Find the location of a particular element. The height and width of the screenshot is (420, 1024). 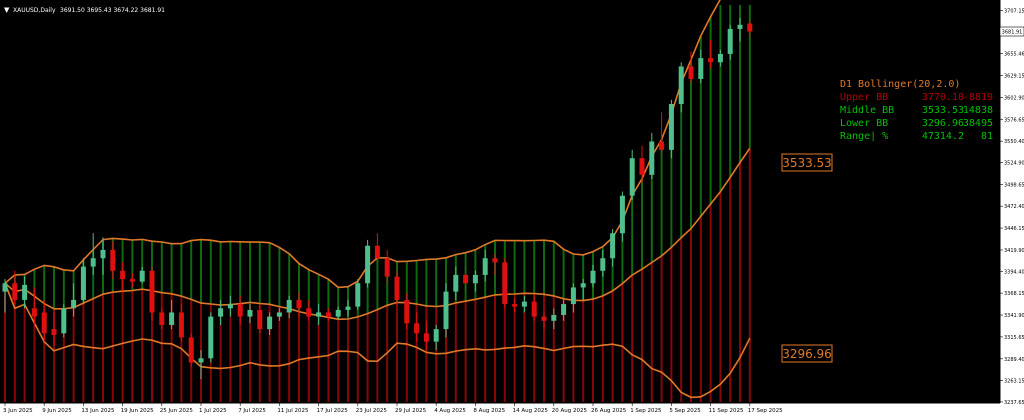

indicator-row-value: 3770.10 is located at coordinates (943, 97).